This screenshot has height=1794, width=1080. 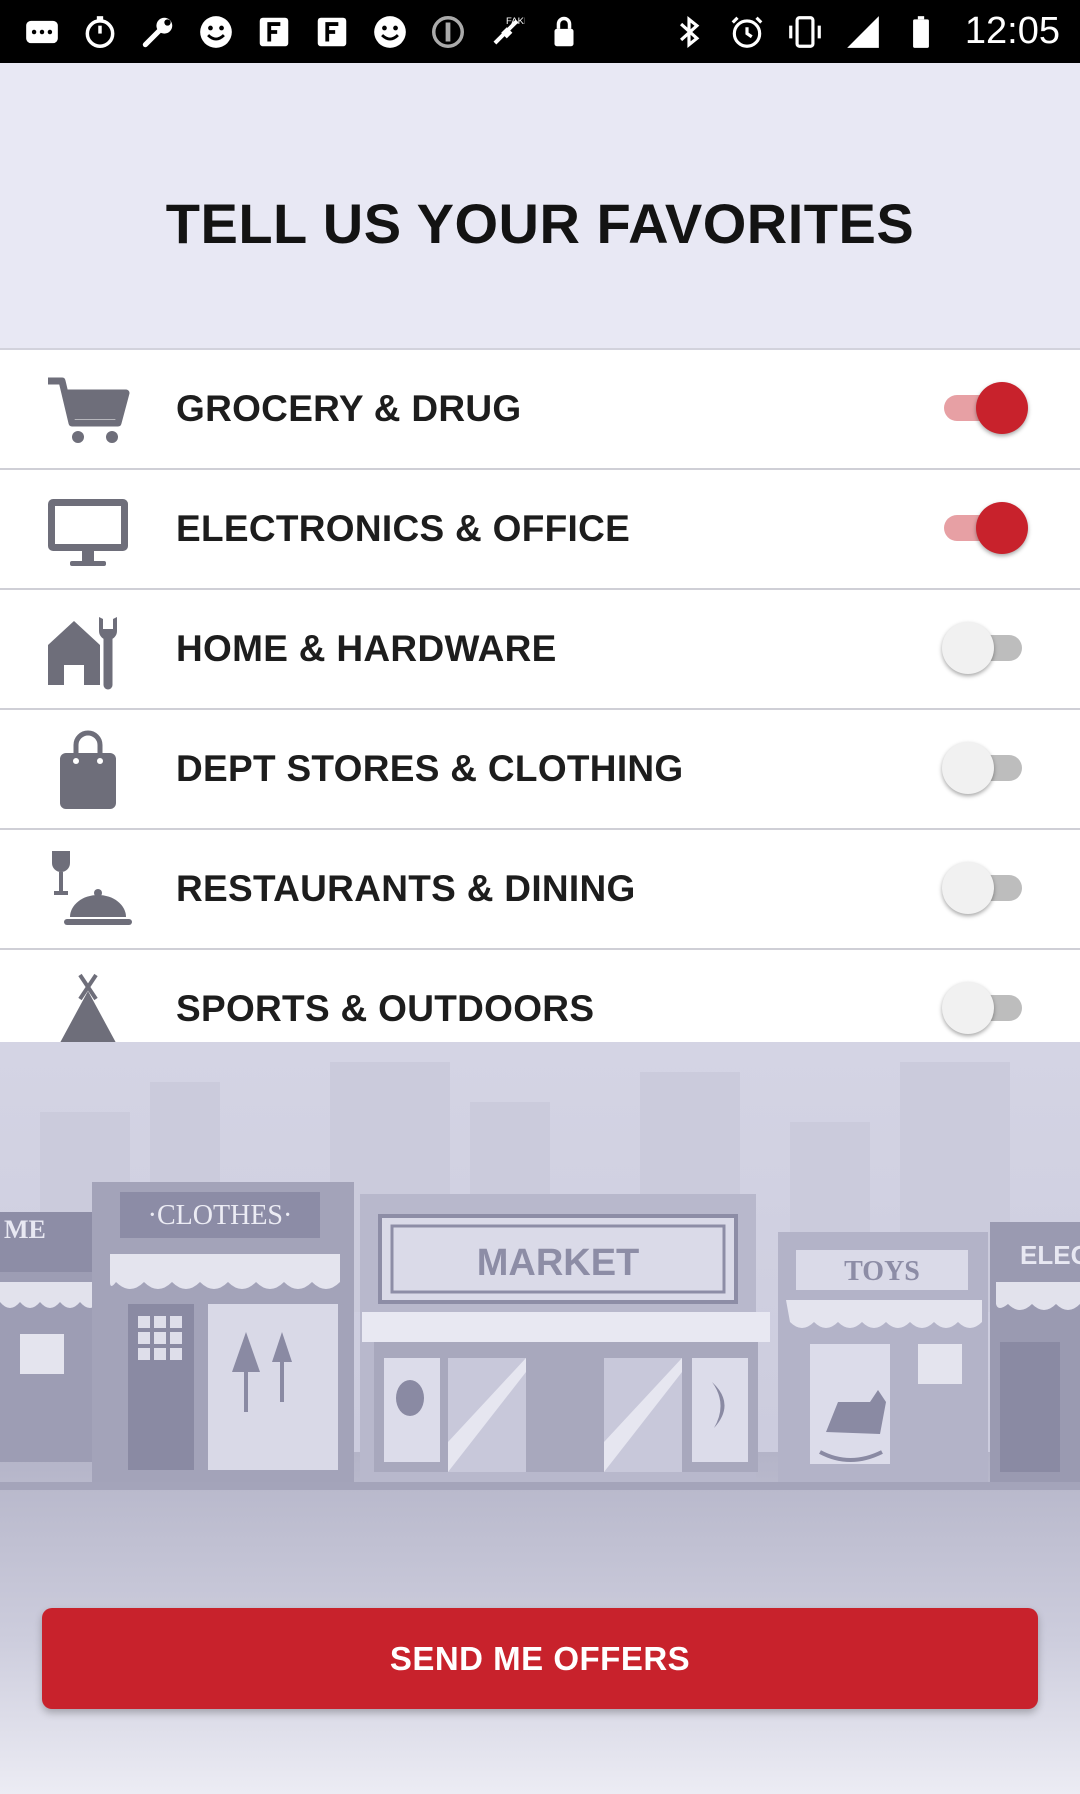 I want to click on bluetooth-icon, so click(x=689, y=32).